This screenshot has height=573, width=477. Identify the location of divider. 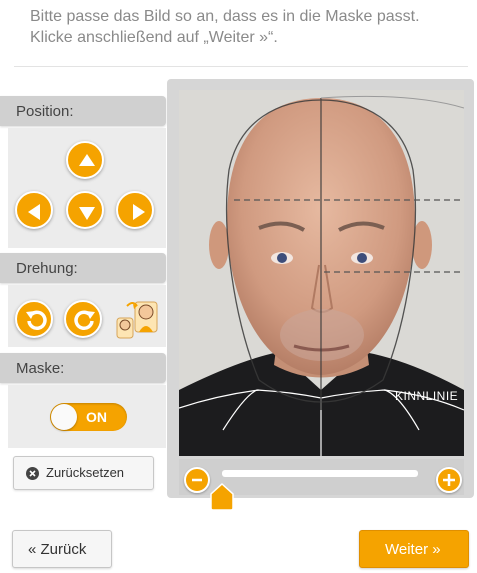
(241, 66).